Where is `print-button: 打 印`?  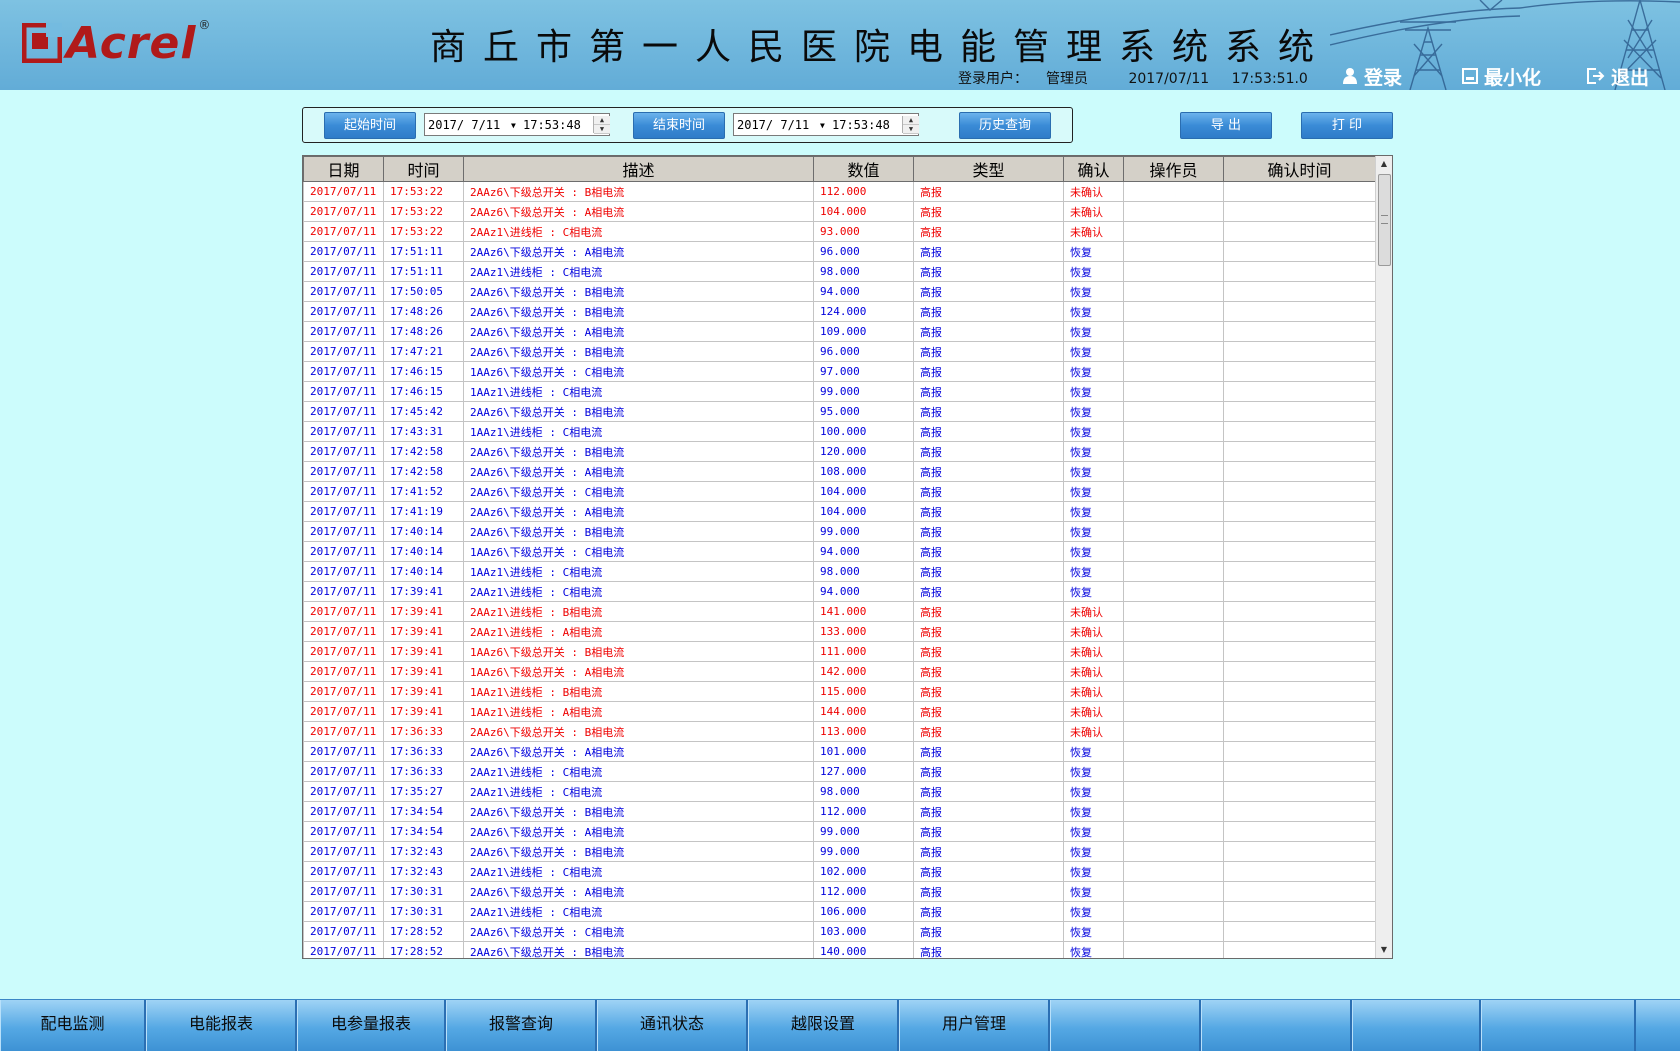 print-button: 打 印 is located at coordinates (1347, 125).